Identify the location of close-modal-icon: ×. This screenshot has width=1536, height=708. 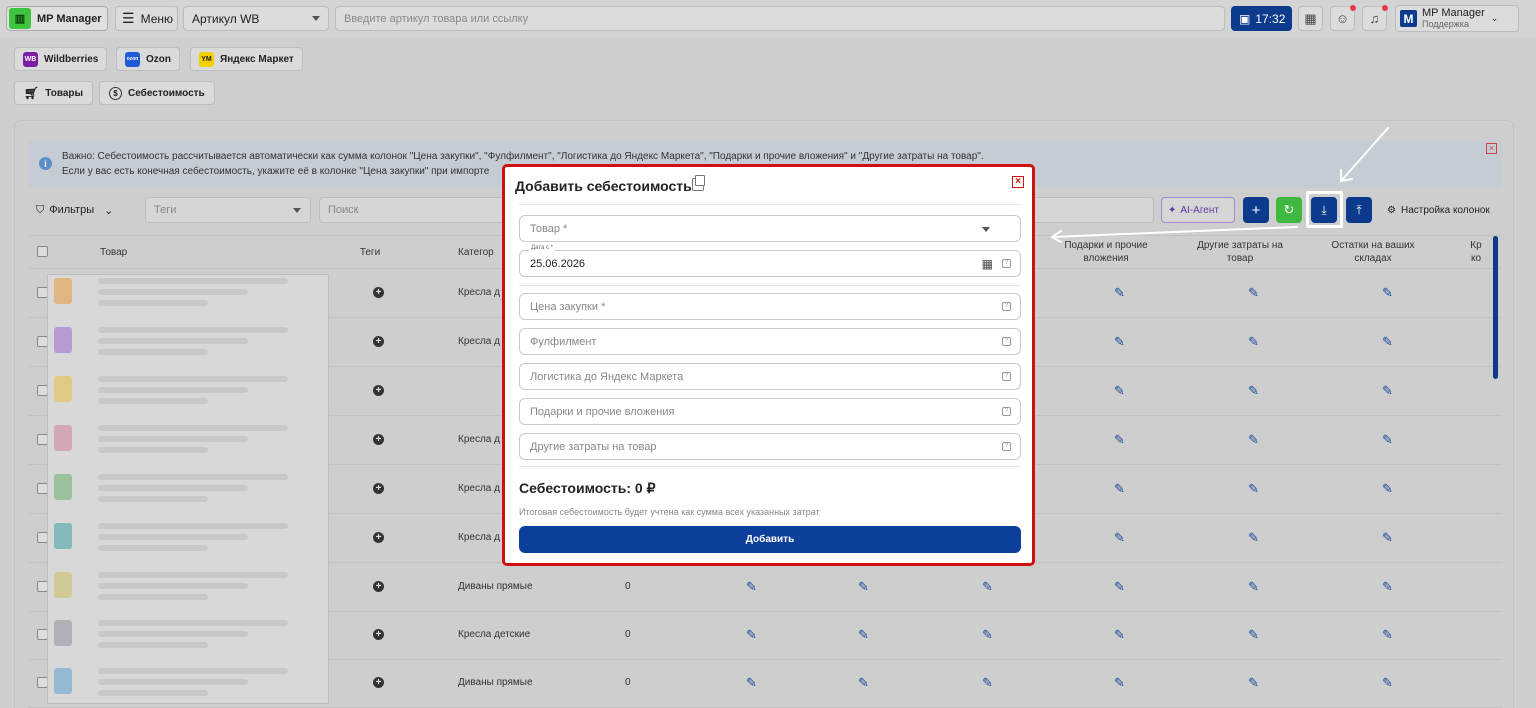
(1018, 182).